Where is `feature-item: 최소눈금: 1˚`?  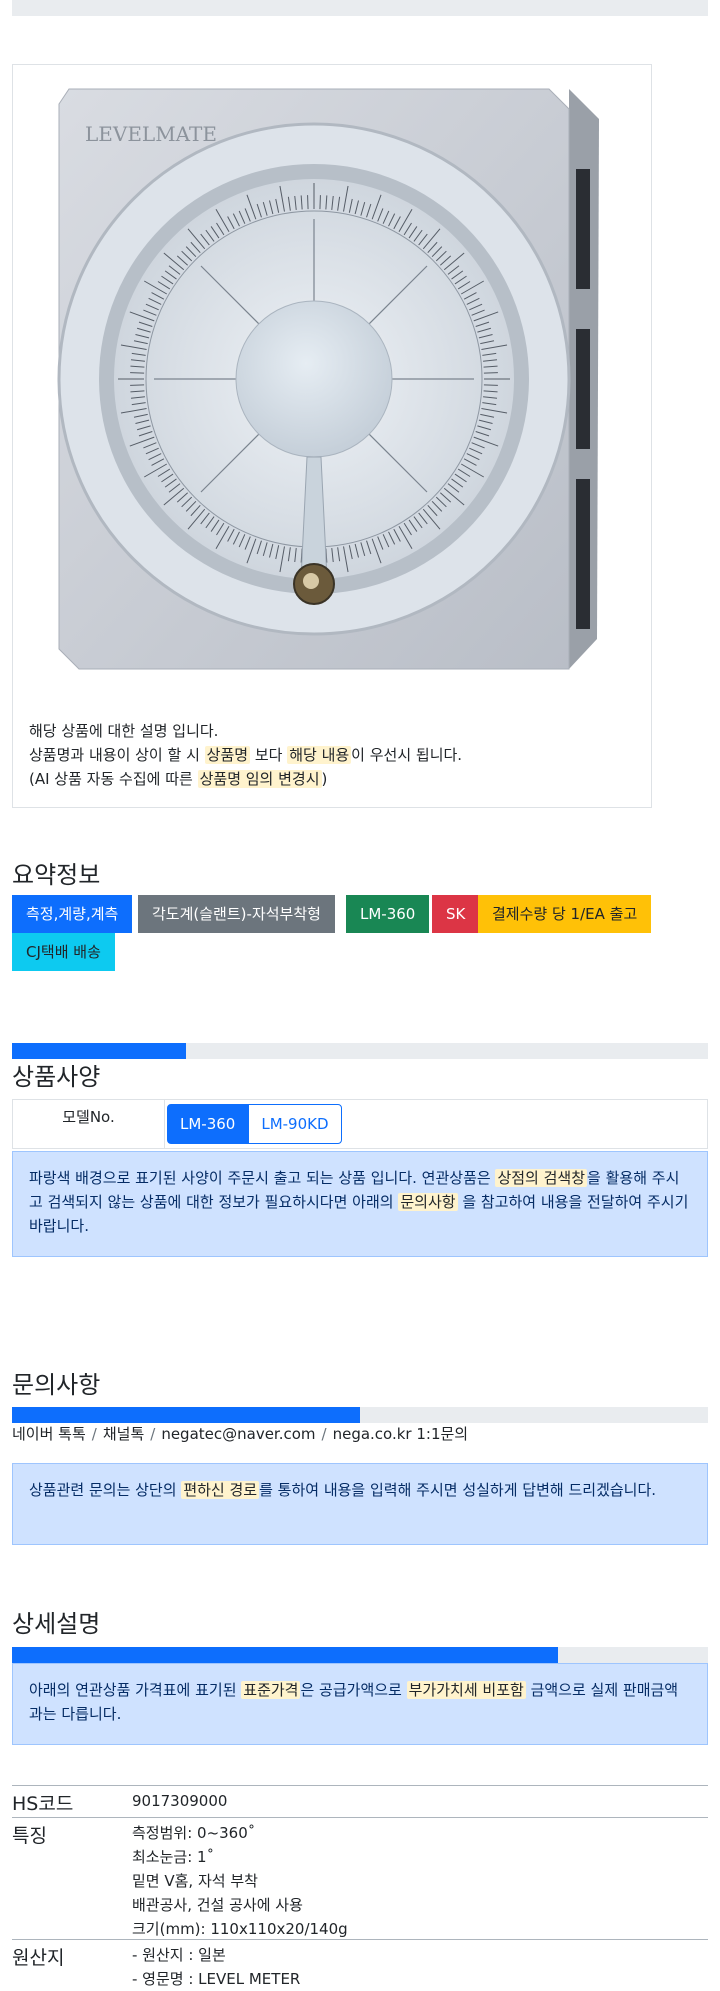
feature-item: 최소눈금: 1˚ is located at coordinates (240, 1857).